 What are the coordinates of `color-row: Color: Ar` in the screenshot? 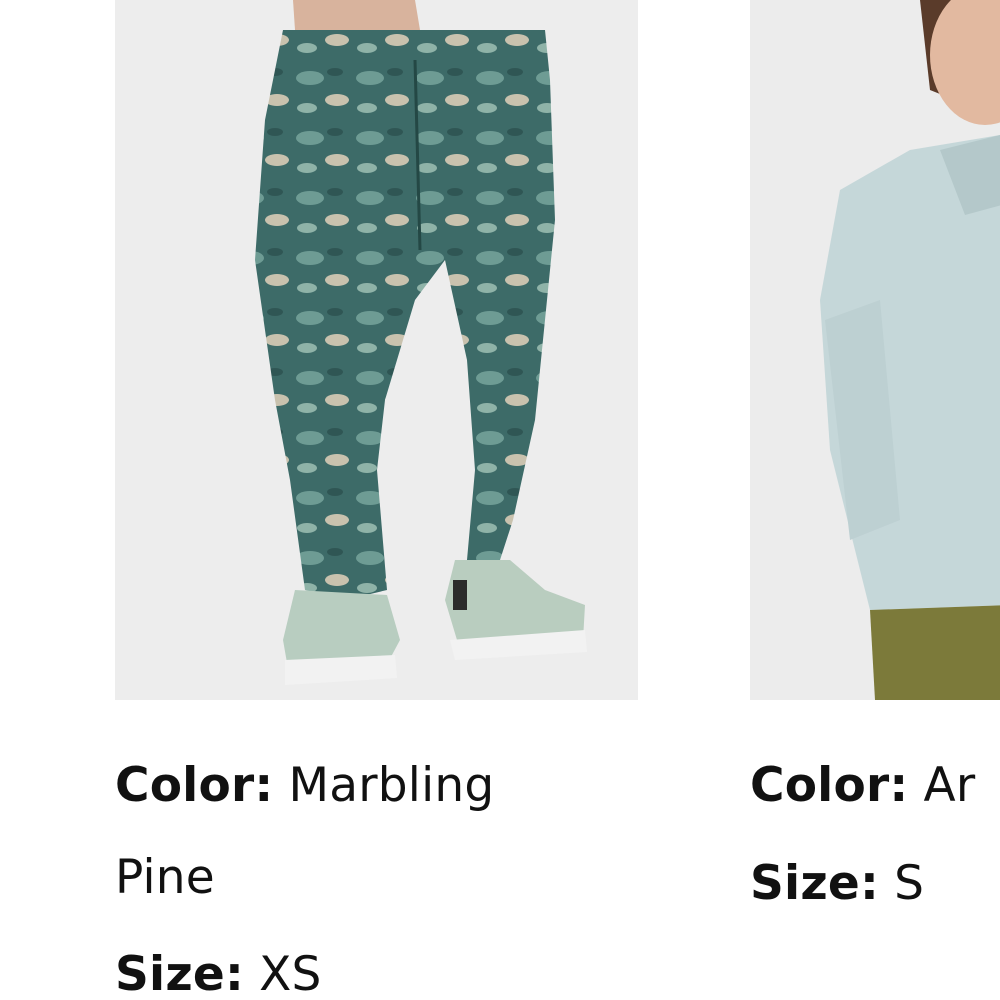 It's located at (875, 786).